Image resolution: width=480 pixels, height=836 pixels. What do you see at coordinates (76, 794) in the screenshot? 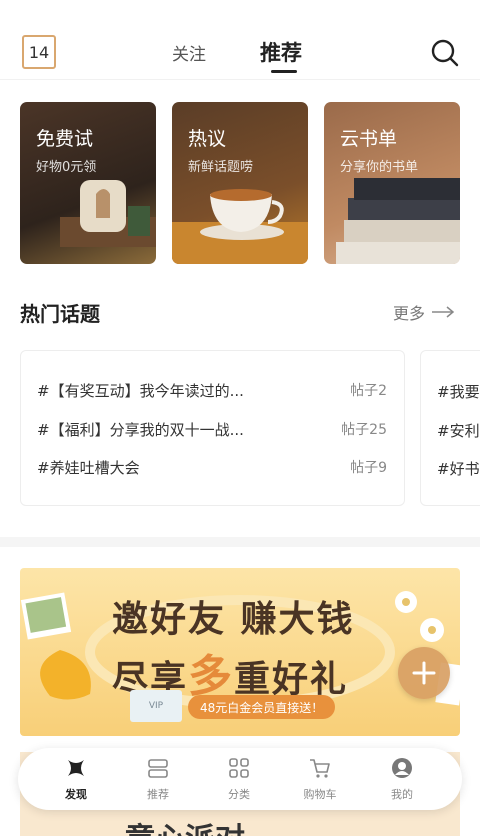
I see `nav-label: 发现` at bounding box center [76, 794].